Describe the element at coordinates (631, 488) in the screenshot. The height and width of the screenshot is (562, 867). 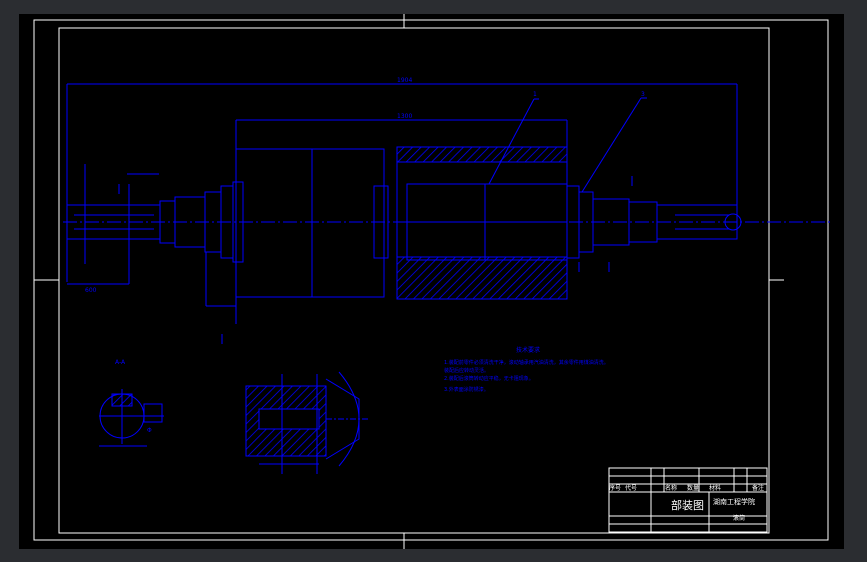
I see `header-cell: 代号` at that location.